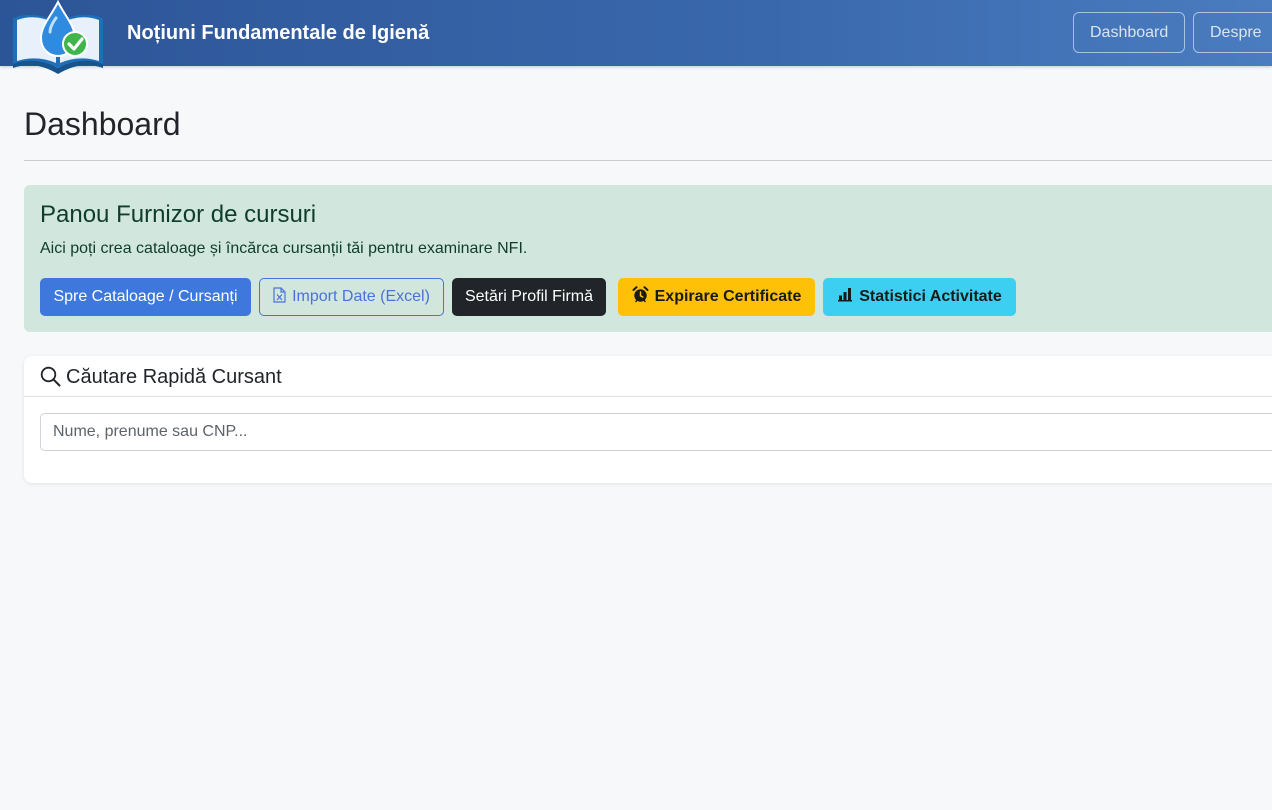 The width and height of the screenshot is (1272, 810). What do you see at coordinates (656, 432) in the screenshot?
I see `search-input` at bounding box center [656, 432].